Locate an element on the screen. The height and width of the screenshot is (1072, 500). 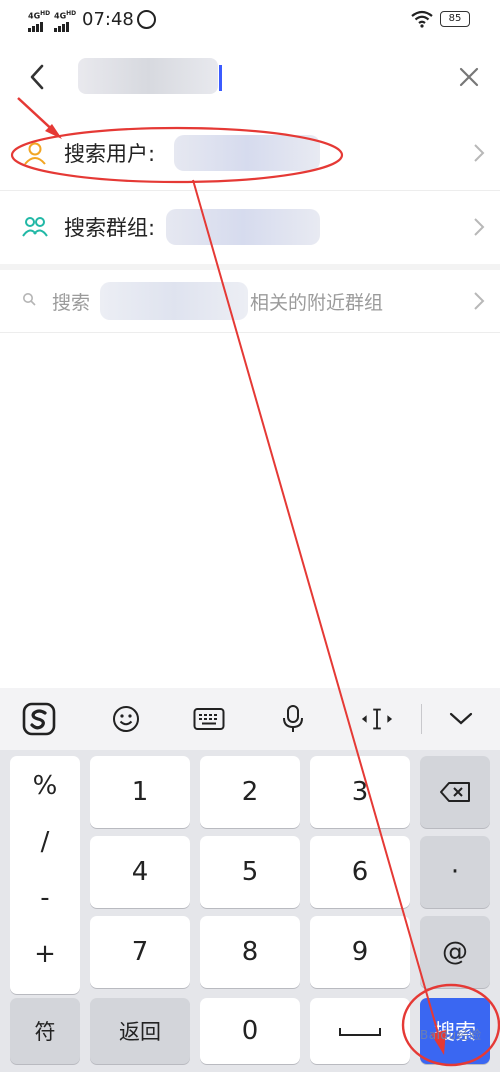
search-header is located at coordinates (250, 78).